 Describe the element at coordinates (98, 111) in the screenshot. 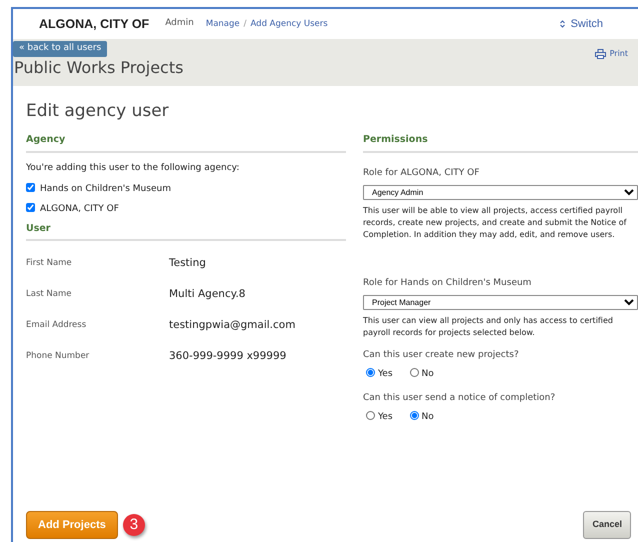

I see `form-title: Edit agency user` at that location.